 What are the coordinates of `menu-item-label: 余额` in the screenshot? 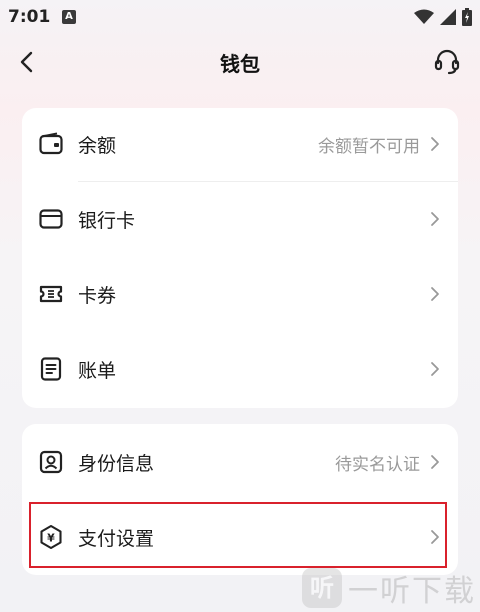 It's located at (97, 145).